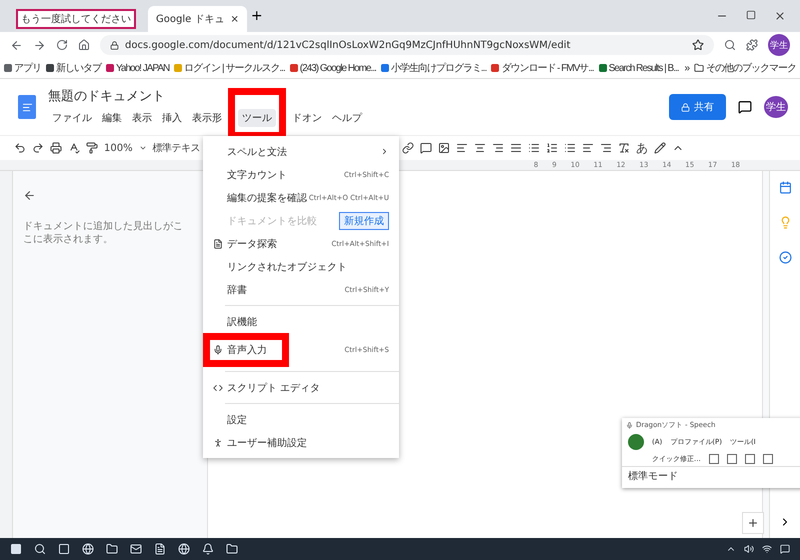  I want to click on indent-decrease-icon, so click(588, 148).